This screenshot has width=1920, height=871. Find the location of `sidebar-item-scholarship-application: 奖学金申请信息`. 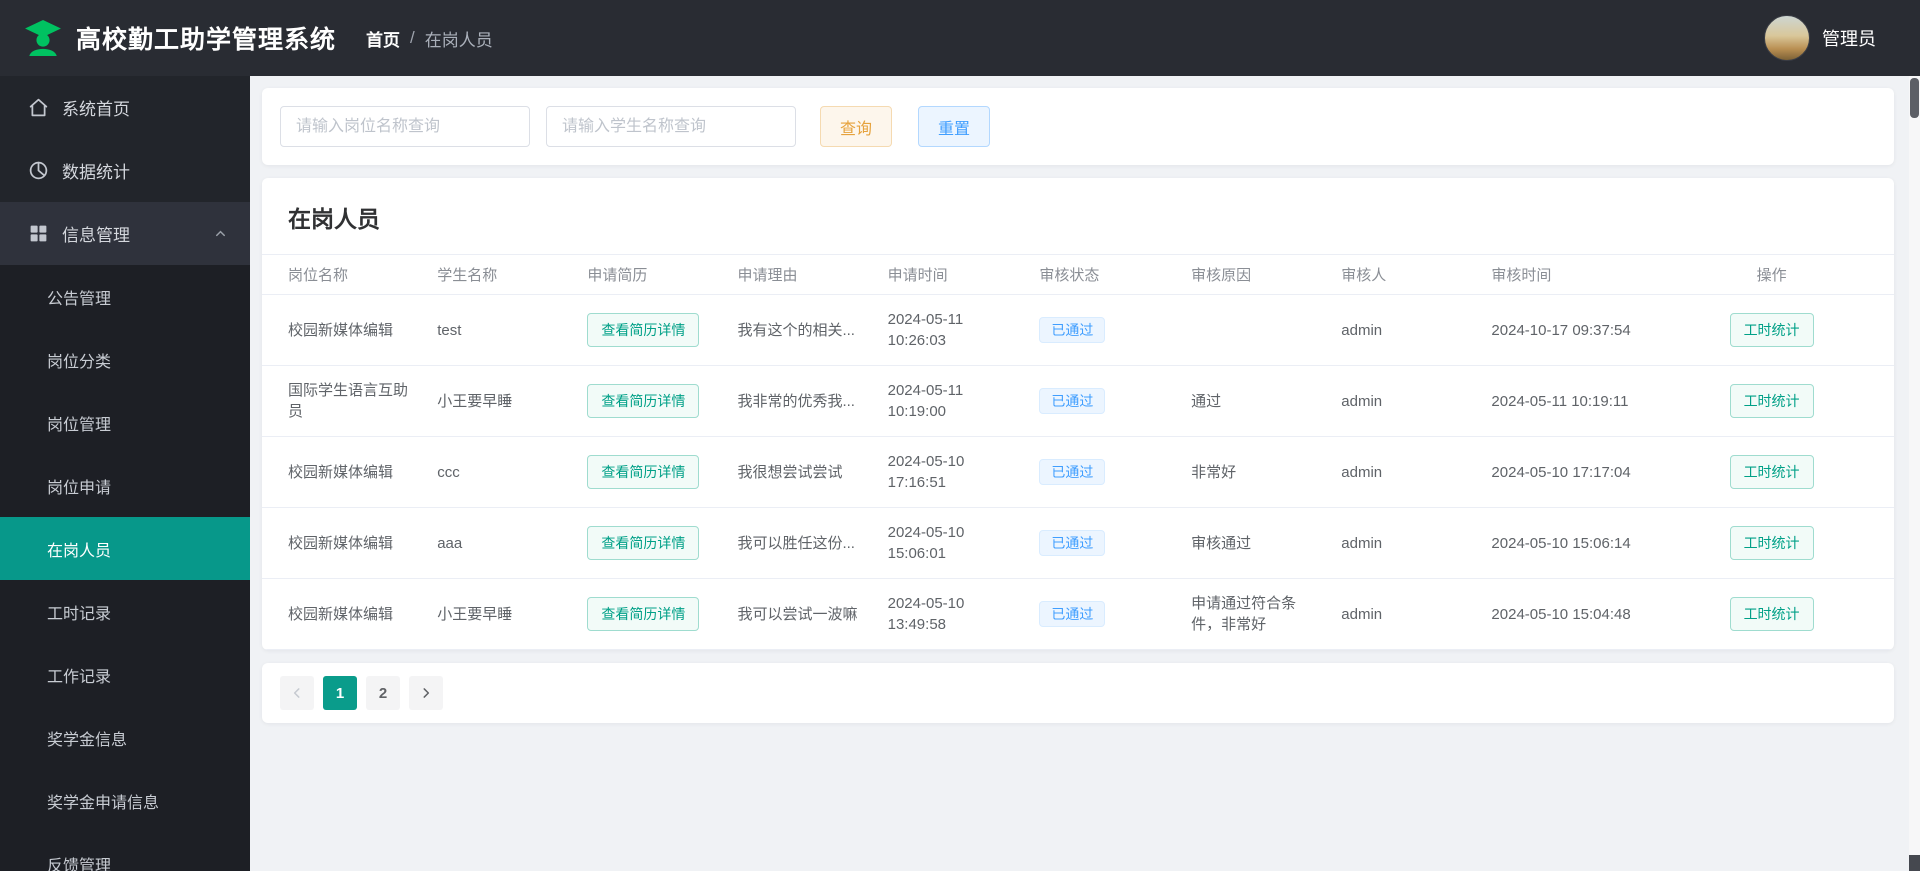

sidebar-item-scholarship-application: 奖学金申请信息 is located at coordinates (125, 800).